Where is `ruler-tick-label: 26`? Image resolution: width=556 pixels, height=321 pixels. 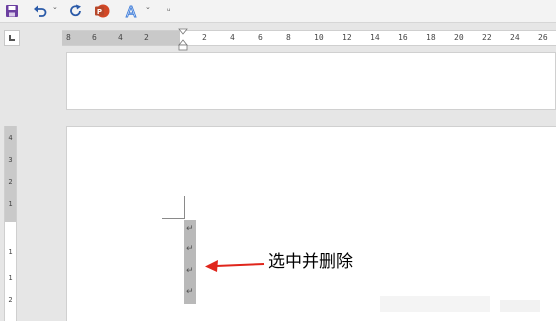 ruler-tick-label: 26 is located at coordinates (543, 37).